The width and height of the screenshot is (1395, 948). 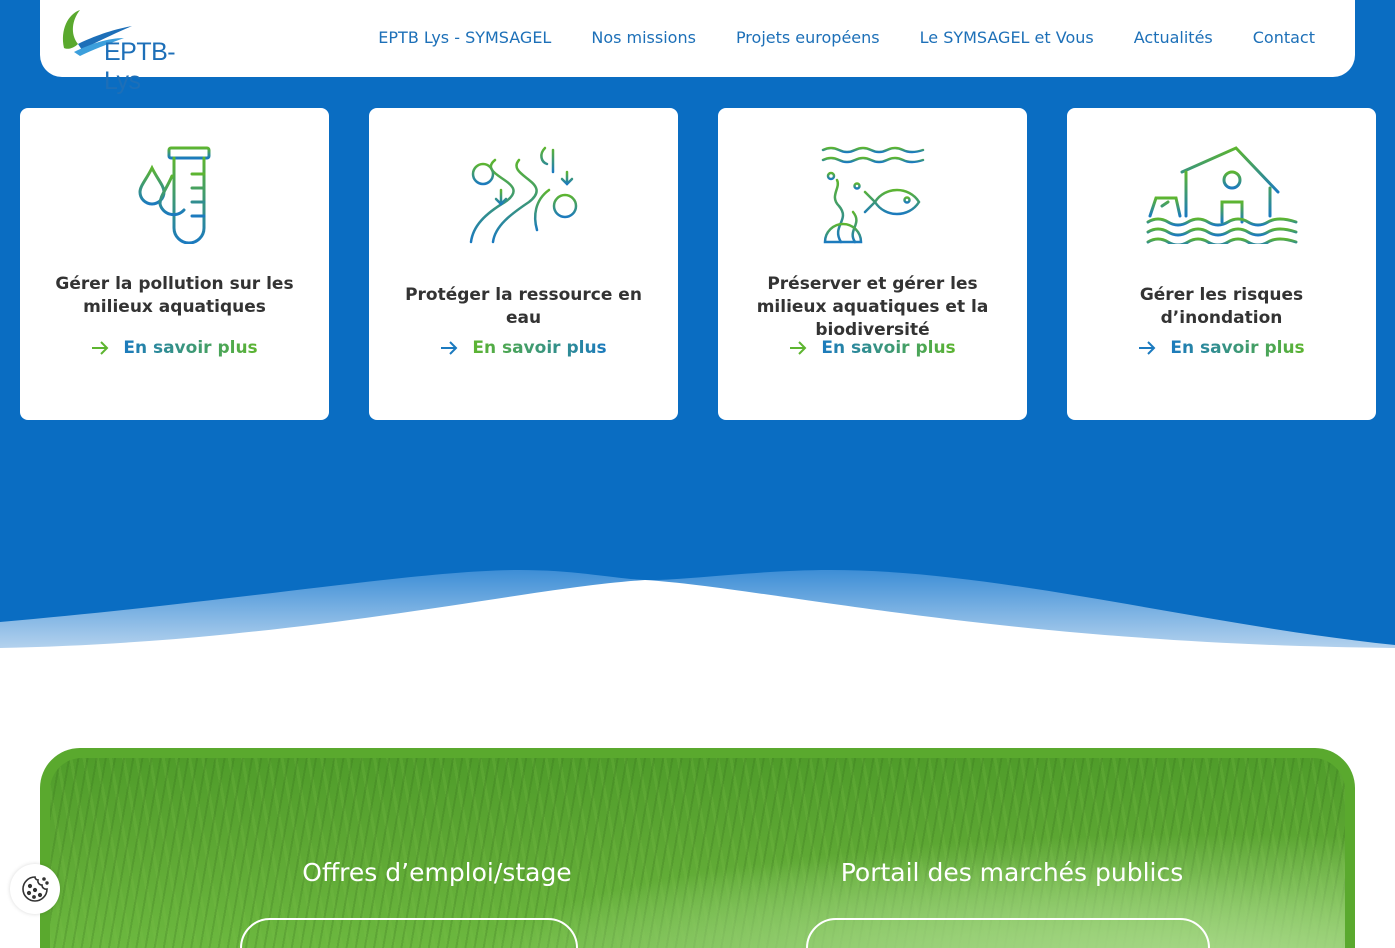 What do you see at coordinates (1007, 37) in the screenshot?
I see `nav-symsagel-et-vous: Le SYMSAGEL et Vous` at bounding box center [1007, 37].